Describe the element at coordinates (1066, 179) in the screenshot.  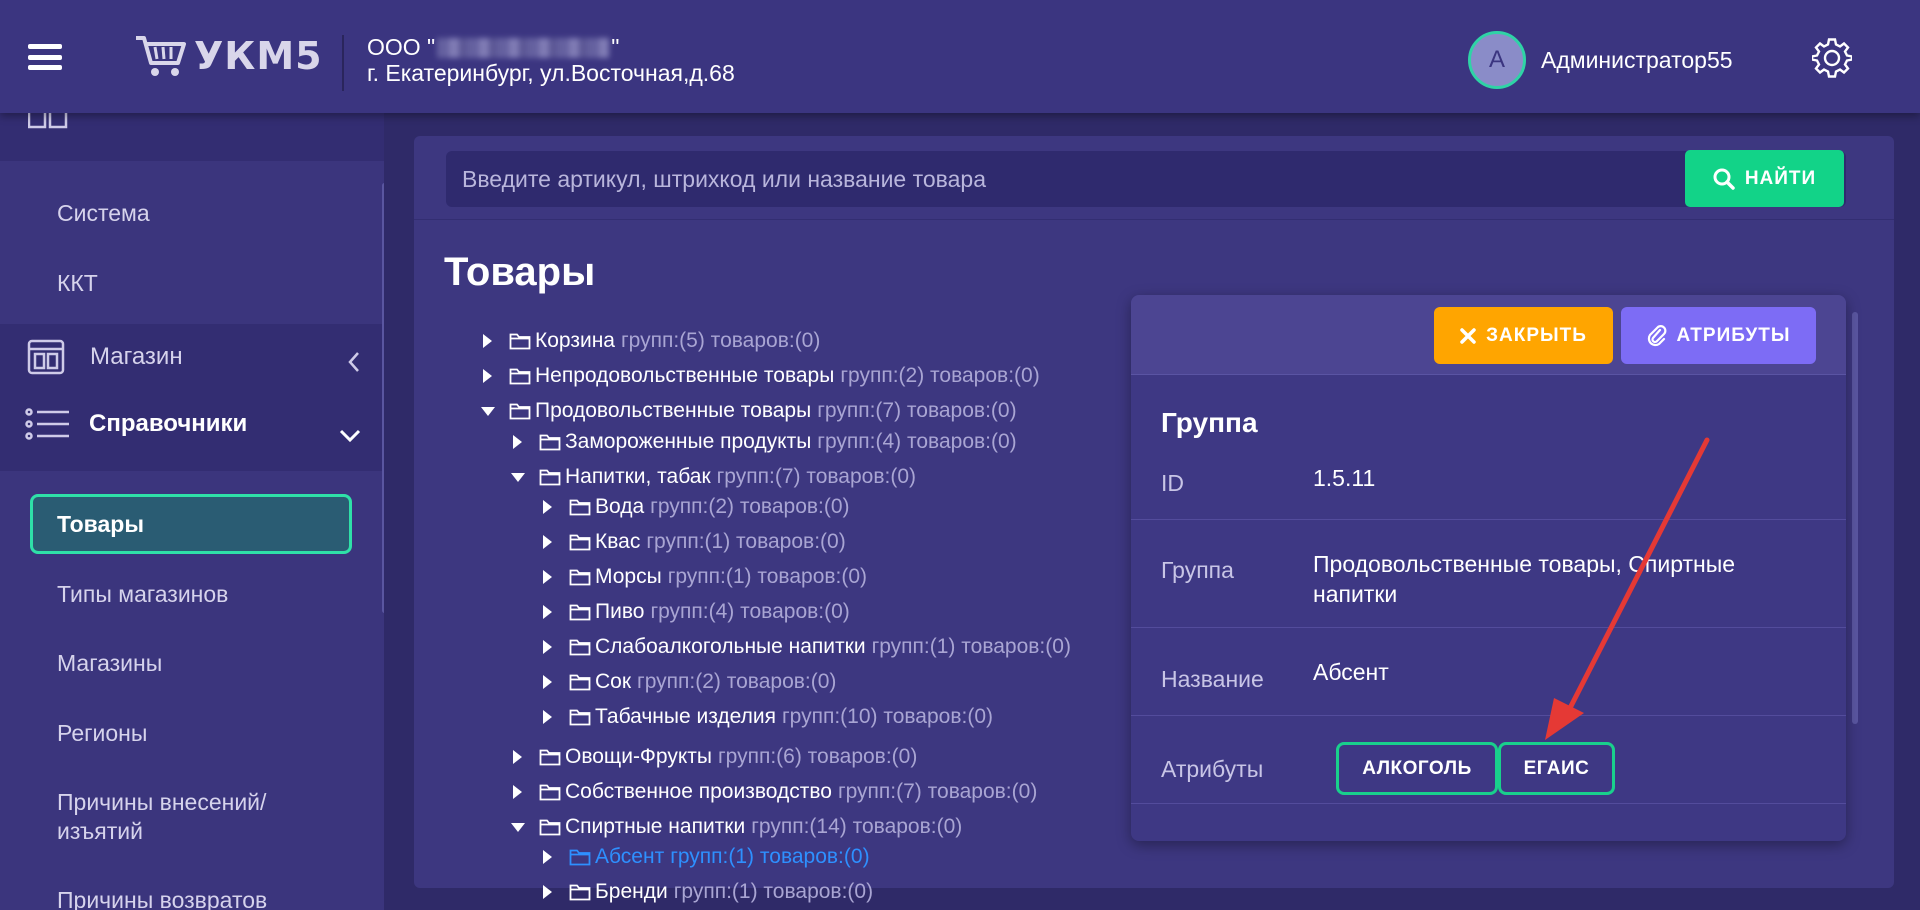
I see `search-input` at that location.